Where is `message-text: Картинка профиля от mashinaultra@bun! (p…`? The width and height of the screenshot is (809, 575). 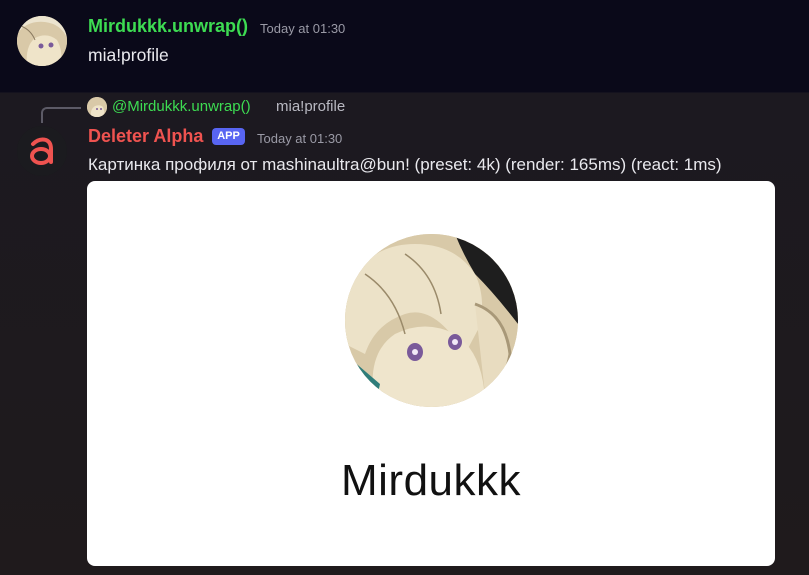 message-text: Картинка профиля от mashinaultra@bun! (p… is located at coordinates (405, 164).